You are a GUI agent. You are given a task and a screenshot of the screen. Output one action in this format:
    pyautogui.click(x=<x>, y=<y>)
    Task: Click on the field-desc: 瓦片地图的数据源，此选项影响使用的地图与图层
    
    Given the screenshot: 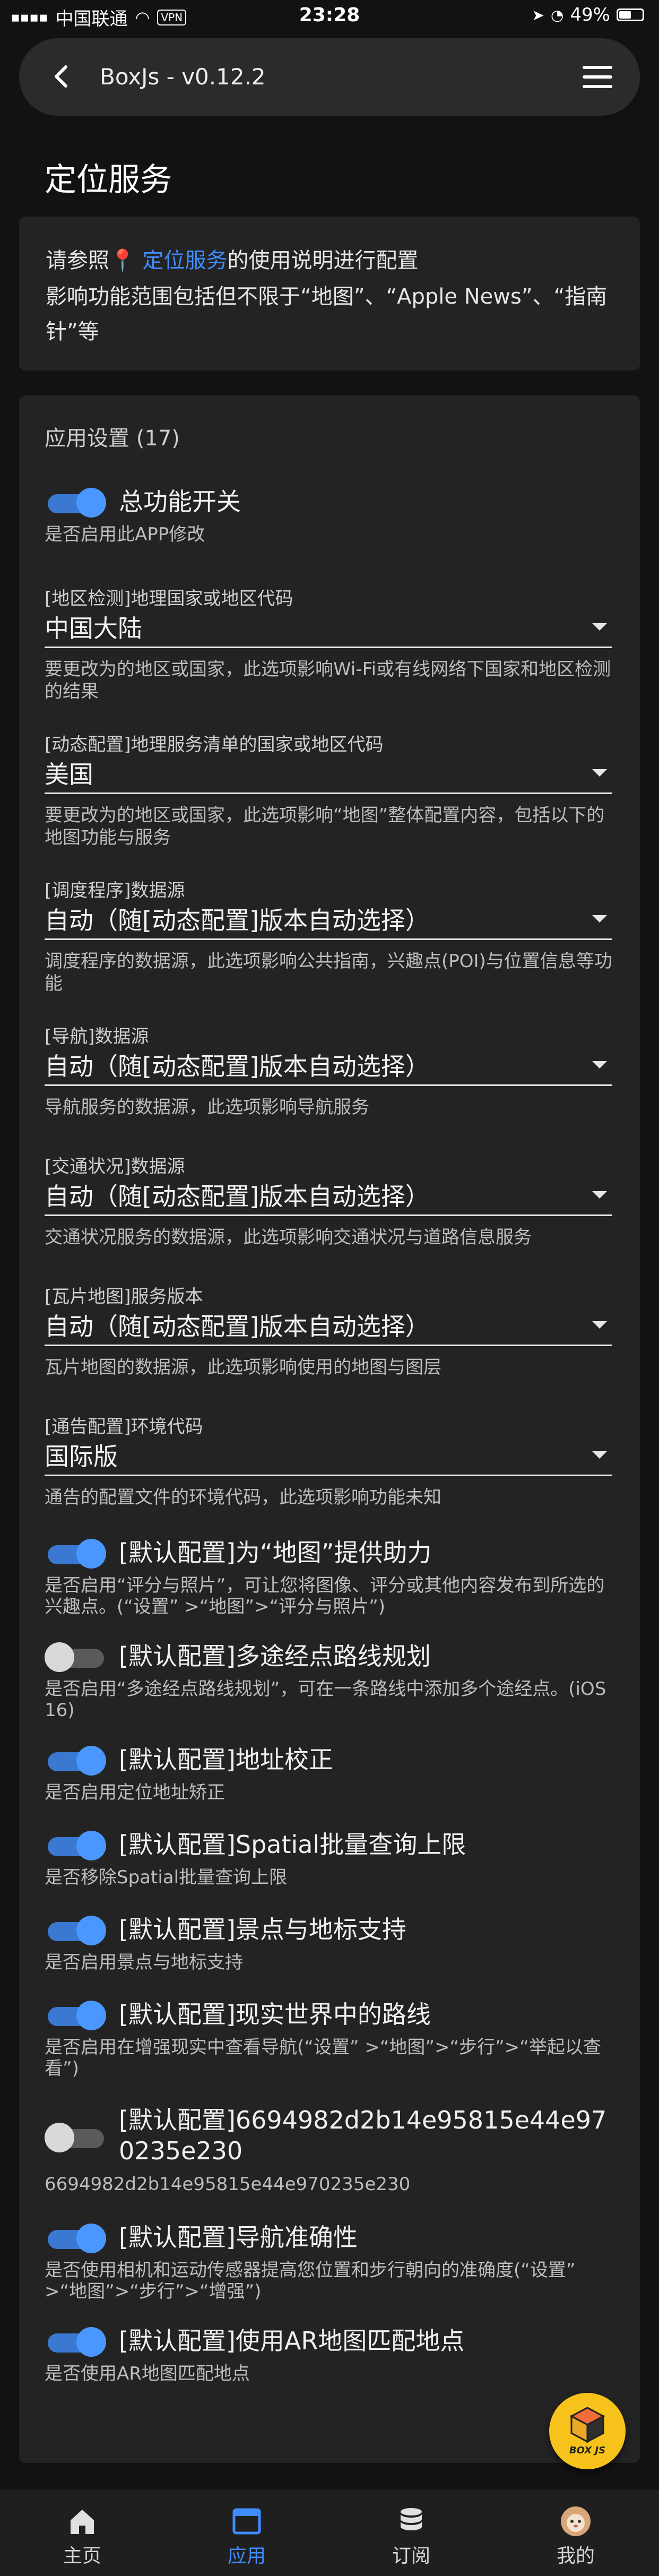 What is the action you would take?
    pyautogui.click(x=243, y=1368)
    